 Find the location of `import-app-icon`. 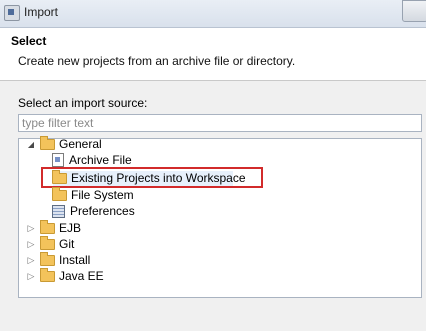

import-app-icon is located at coordinates (12, 13).